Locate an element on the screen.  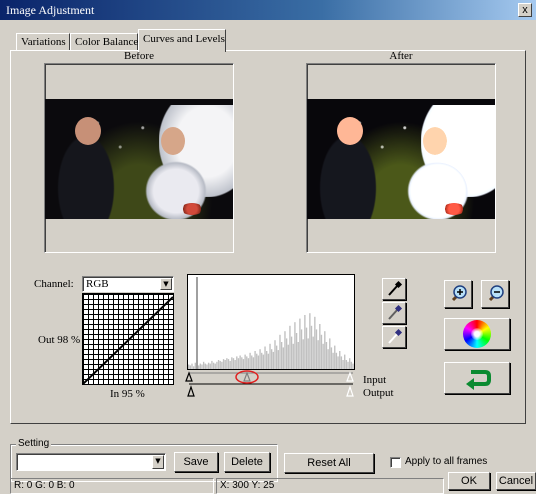
histogram is located at coordinates (271, 322).